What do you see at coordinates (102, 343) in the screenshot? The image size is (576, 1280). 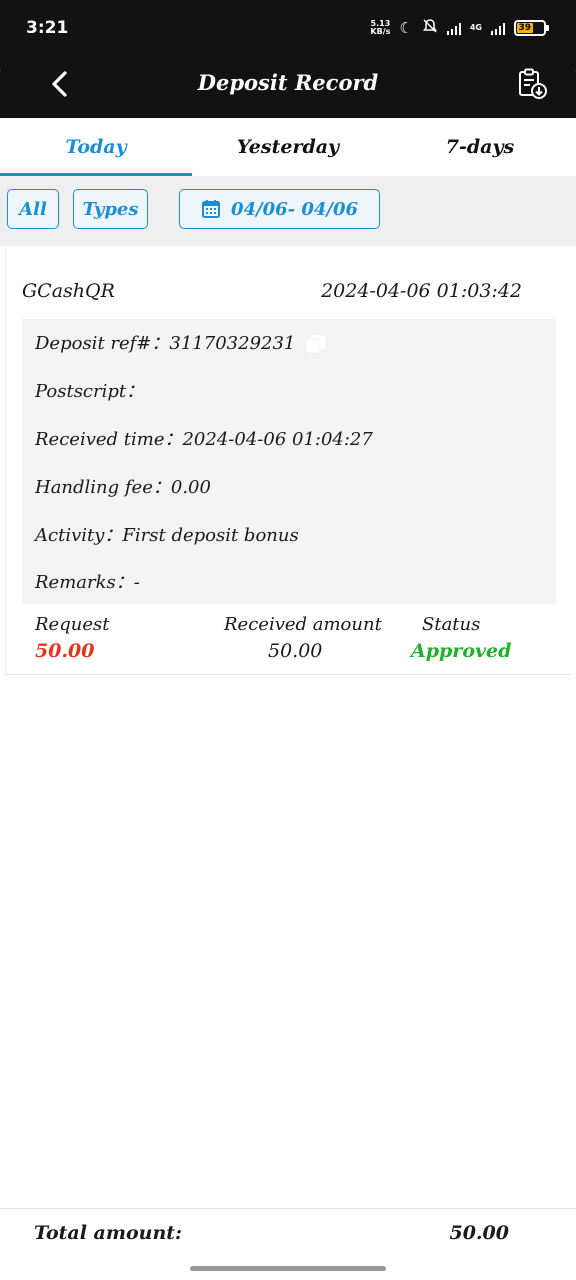 I see `deposit-ref-label: Deposit ref#：` at bounding box center [102, 343].